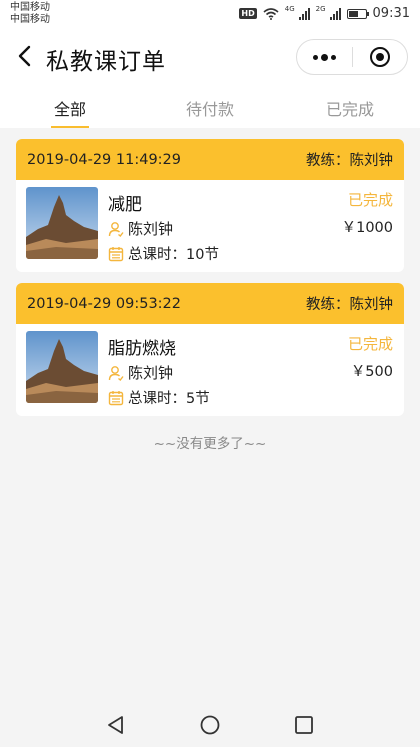  Describe the element at coordinates (125, 205) in the screenshot. I see `course-name: 减肥` at that location.